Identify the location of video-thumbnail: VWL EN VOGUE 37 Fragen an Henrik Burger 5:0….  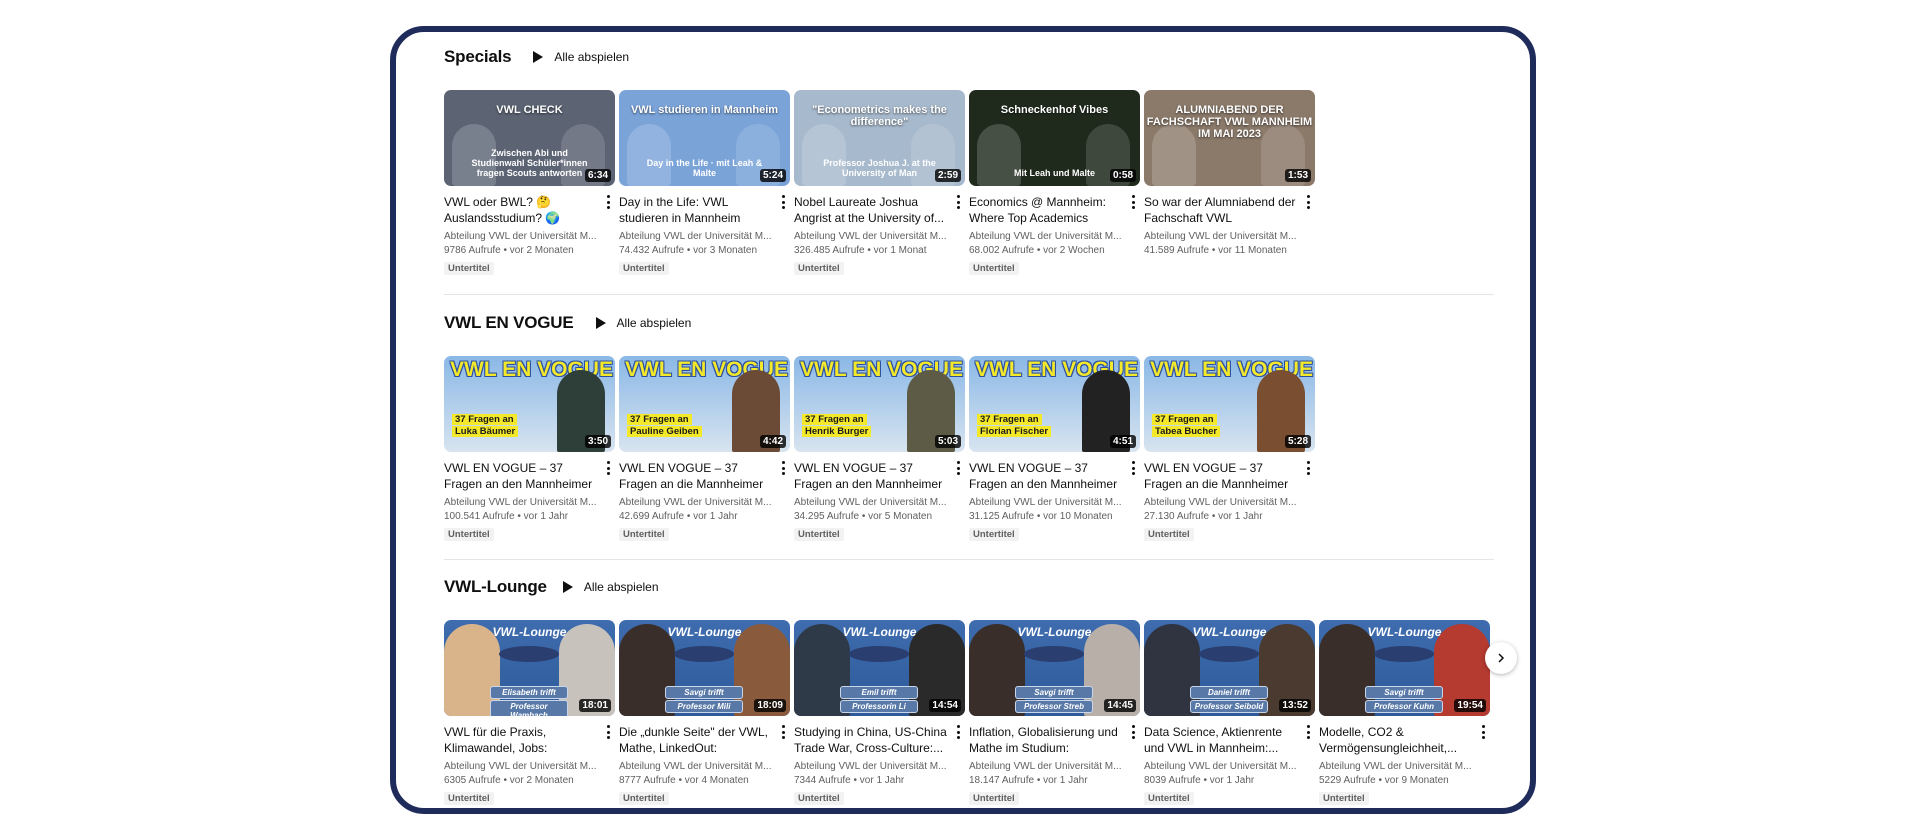
(879, 404).